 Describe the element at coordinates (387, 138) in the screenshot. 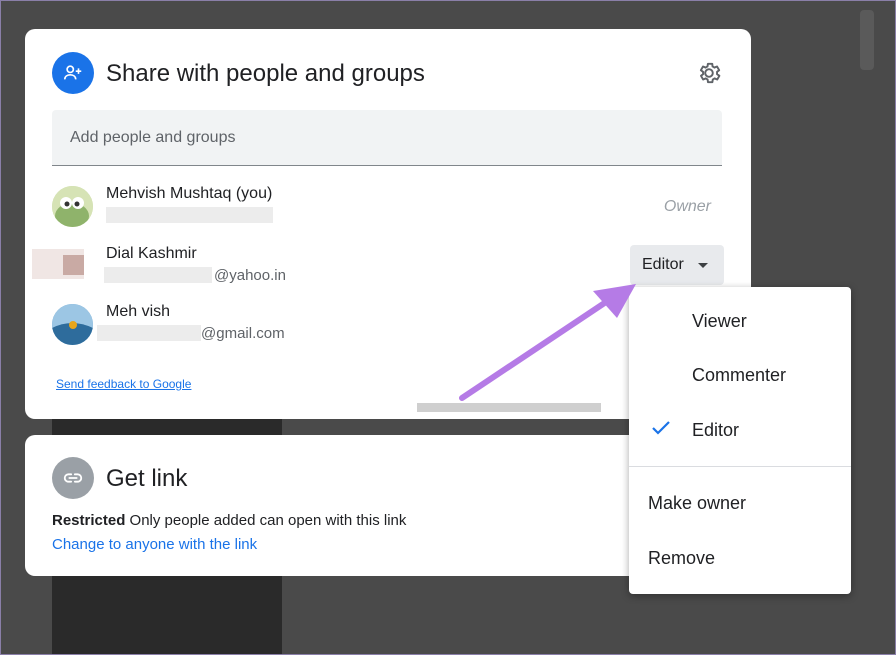

I see `add-people-input` at that location.